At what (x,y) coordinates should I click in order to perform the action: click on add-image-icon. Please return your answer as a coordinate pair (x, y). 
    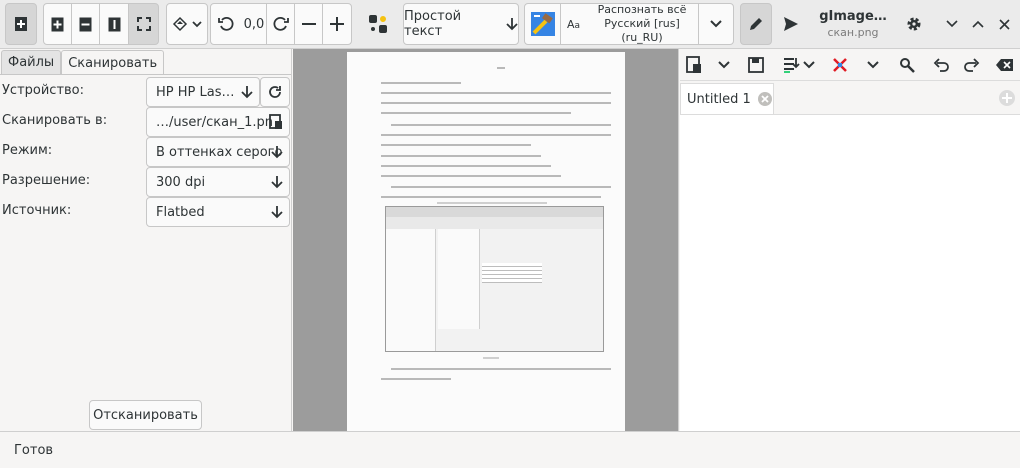
    Looking at the image, I should click on (21, 24).